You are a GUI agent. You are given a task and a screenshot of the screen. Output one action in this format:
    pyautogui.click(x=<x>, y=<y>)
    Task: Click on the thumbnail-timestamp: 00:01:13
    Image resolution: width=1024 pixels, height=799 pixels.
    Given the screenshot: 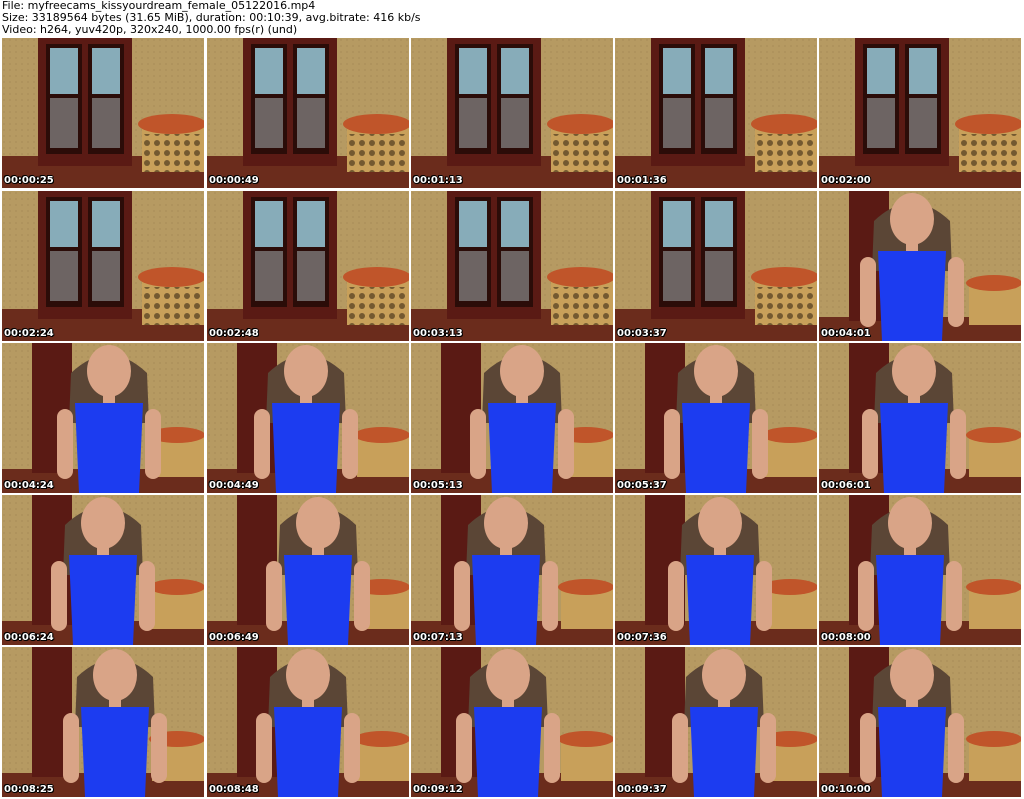 What is the action you would take?
    pyautogui.click(x=438, y=180)
    